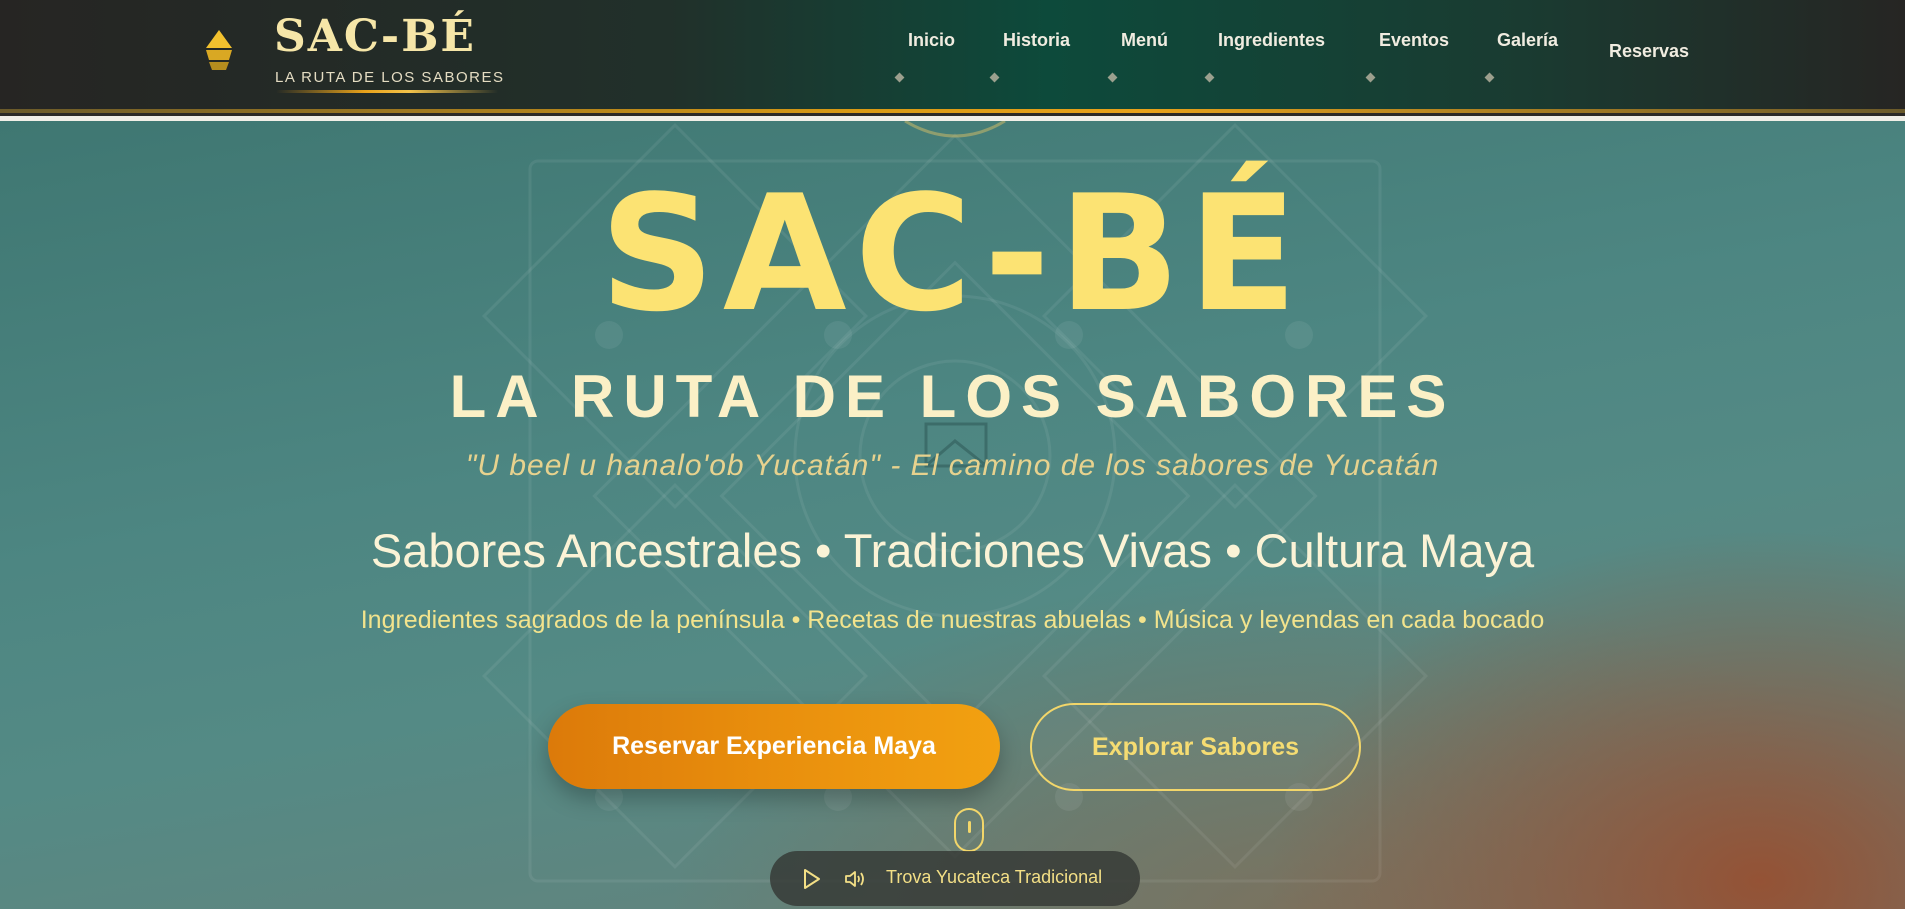 Image resolution: width=1905 pixels, height=909 pixels. I want to click on navbar-gold-divider, so click(952, 111).